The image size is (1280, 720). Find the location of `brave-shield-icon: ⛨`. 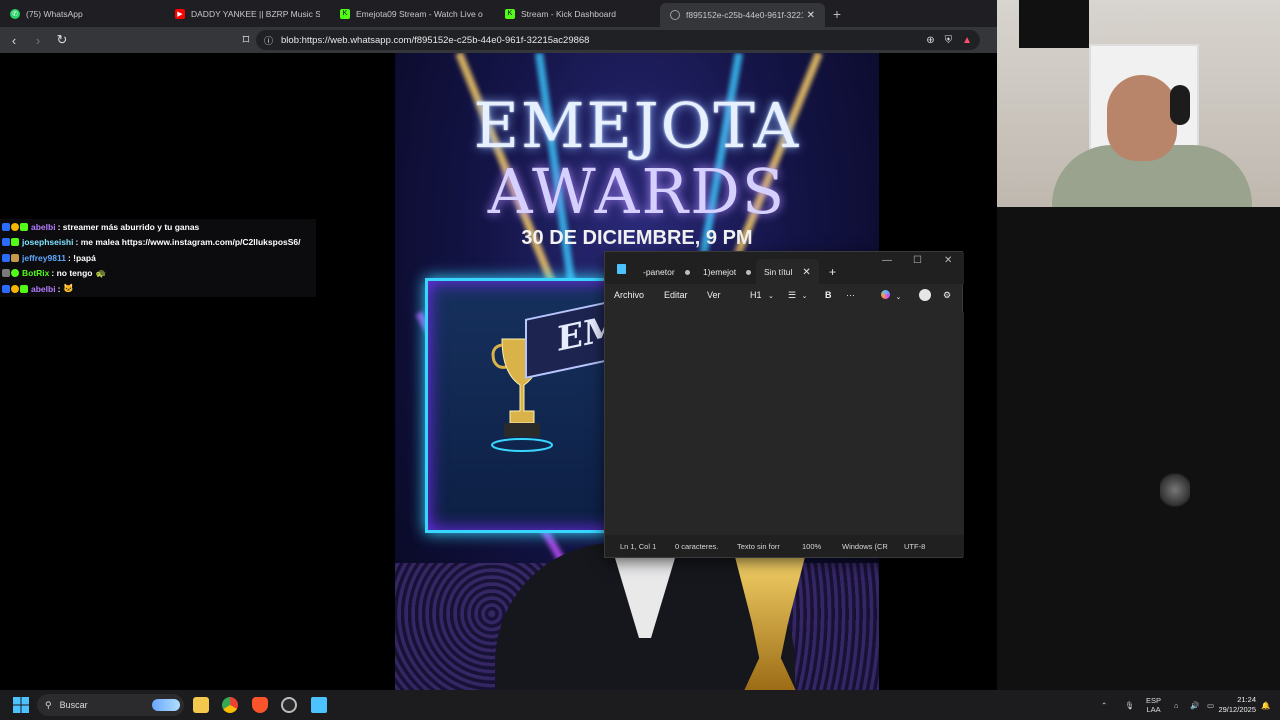

brave-shield-icon: ⛨ is located at coordinates (949, 40).